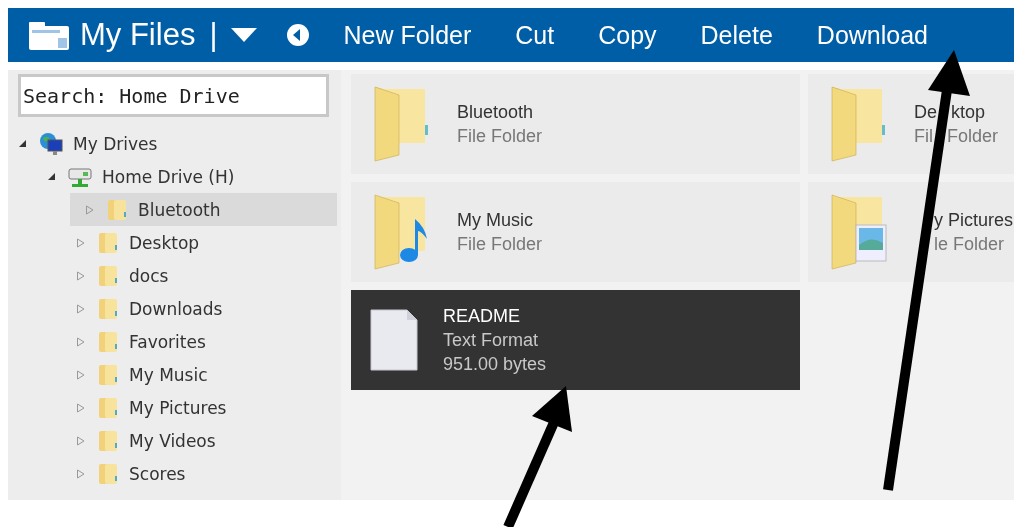  I want to click on file-type: Text Format, so click(491, 340).